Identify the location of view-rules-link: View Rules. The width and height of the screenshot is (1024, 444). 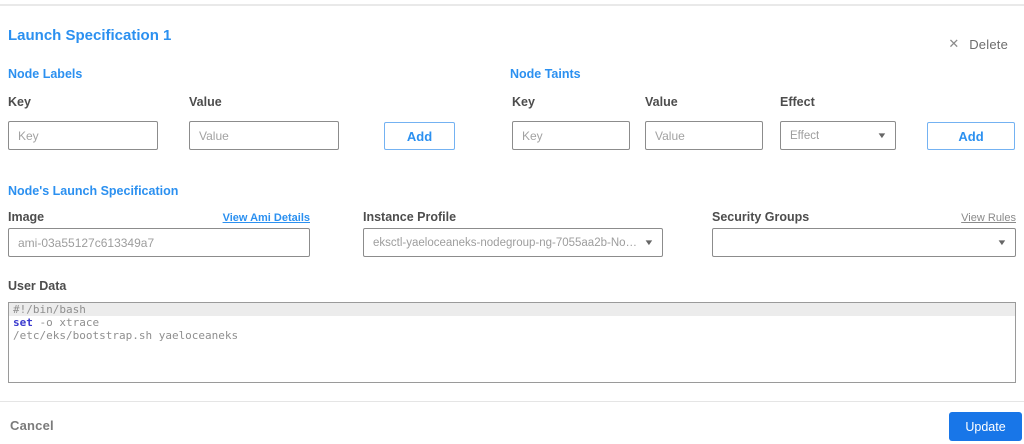
(988, 218).